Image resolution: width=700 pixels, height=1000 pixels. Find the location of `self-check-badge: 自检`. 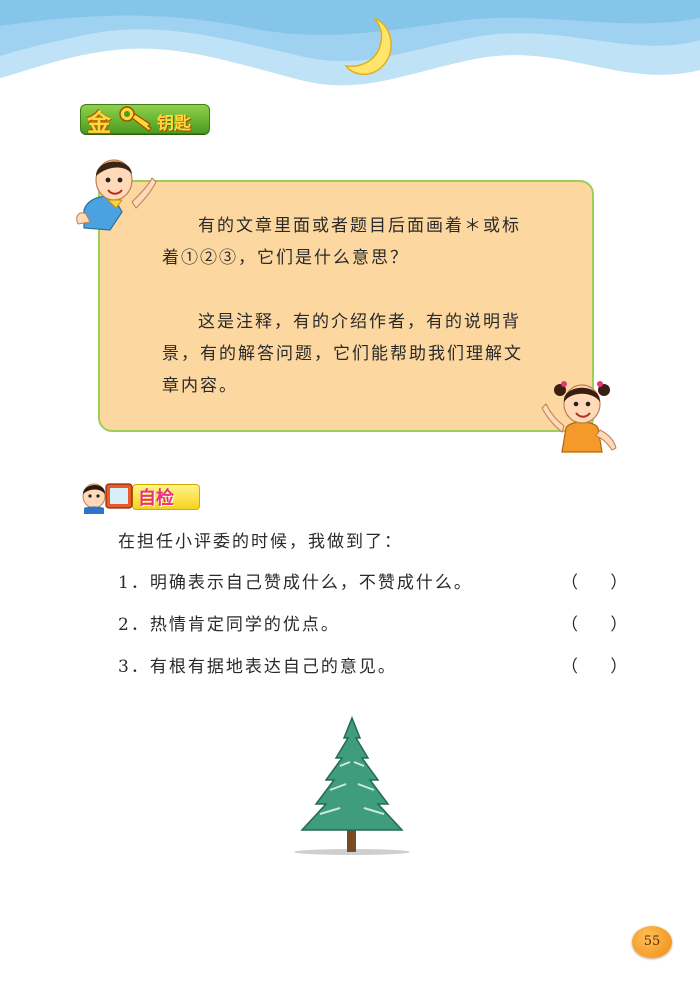

self-check-badge: 自检 is located at coordinates (139, 497).